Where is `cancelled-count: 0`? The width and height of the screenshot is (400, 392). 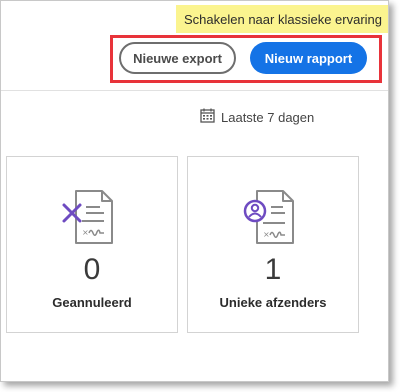 cancelled-count: 0 is located at coordinates (92, 269).